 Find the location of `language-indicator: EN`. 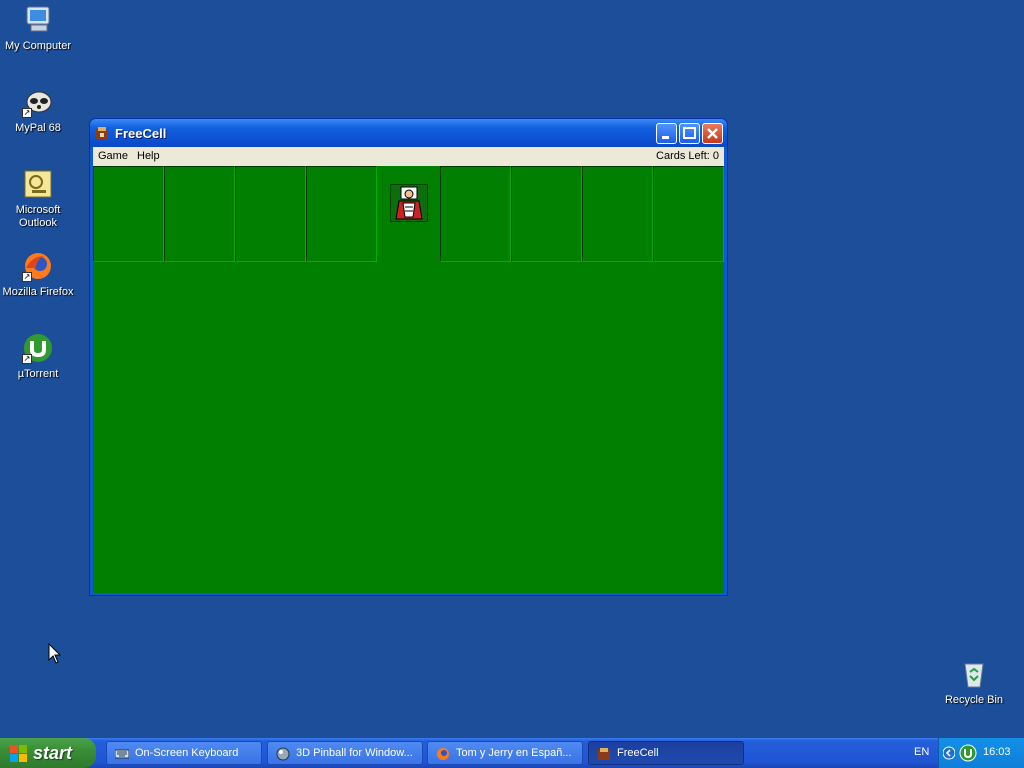

language-indicator: EN is located at coordinates (921, 752).